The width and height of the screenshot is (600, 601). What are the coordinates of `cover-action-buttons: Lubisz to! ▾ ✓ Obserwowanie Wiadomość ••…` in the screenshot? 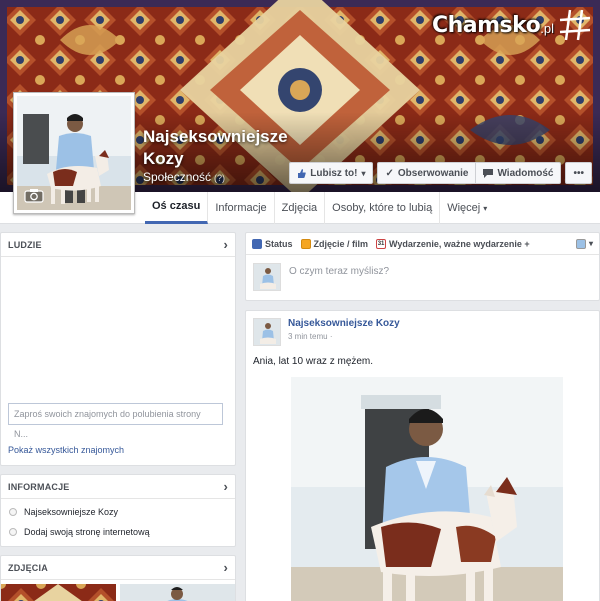 It's located at (440, 173).